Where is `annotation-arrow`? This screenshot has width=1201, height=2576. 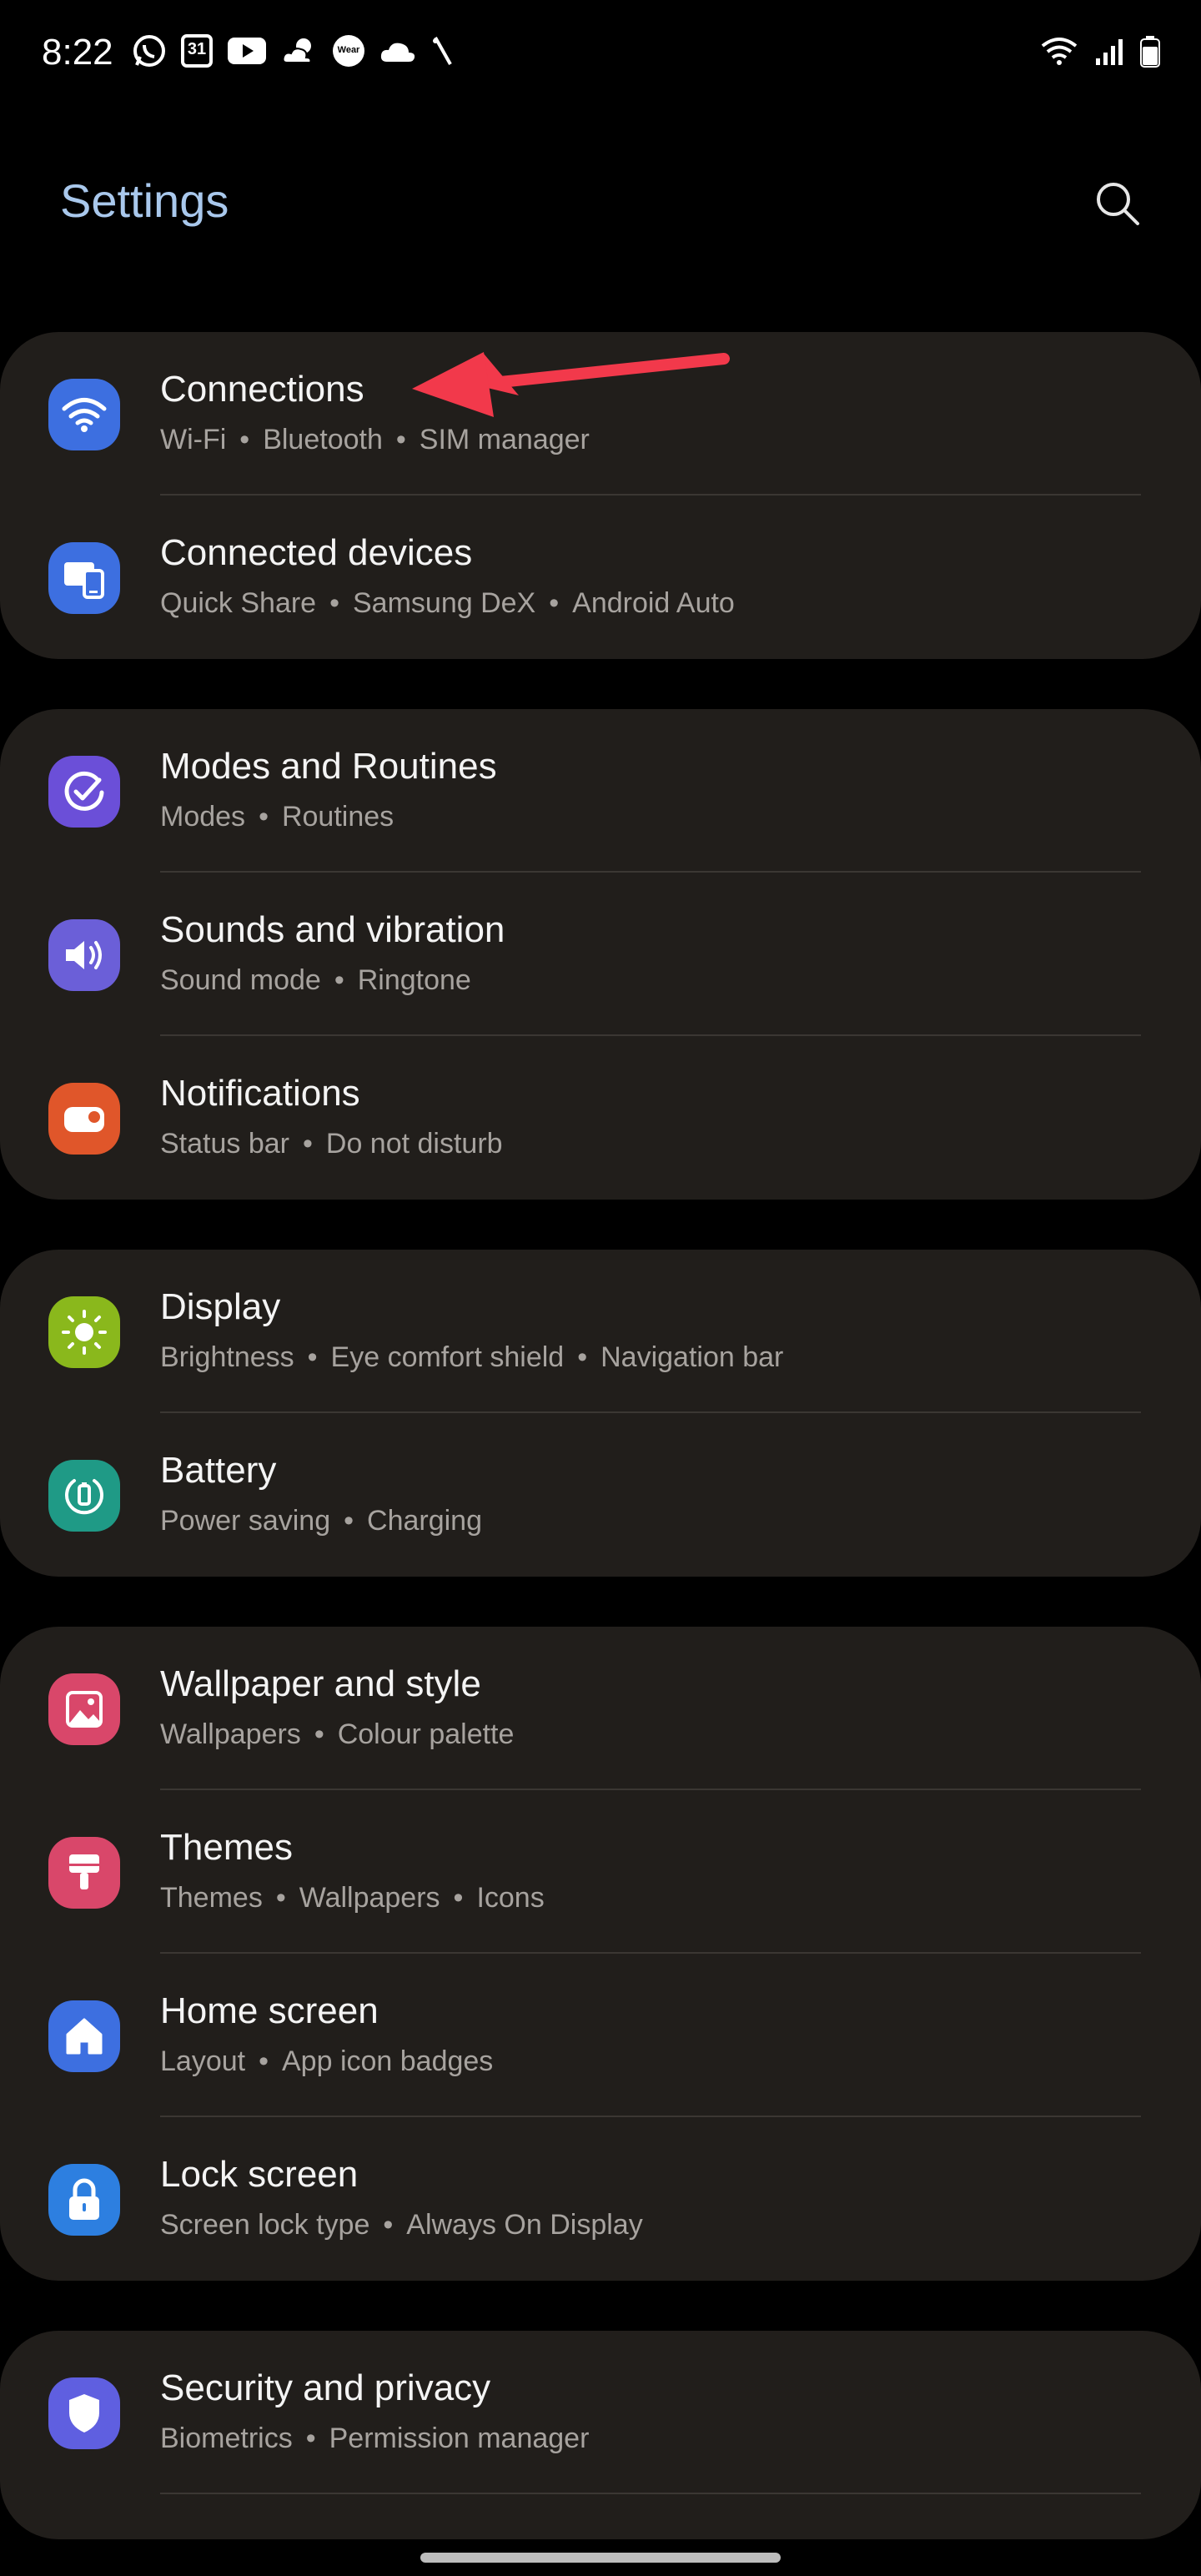
annotation-arrow is located at coordinates (571, 384).